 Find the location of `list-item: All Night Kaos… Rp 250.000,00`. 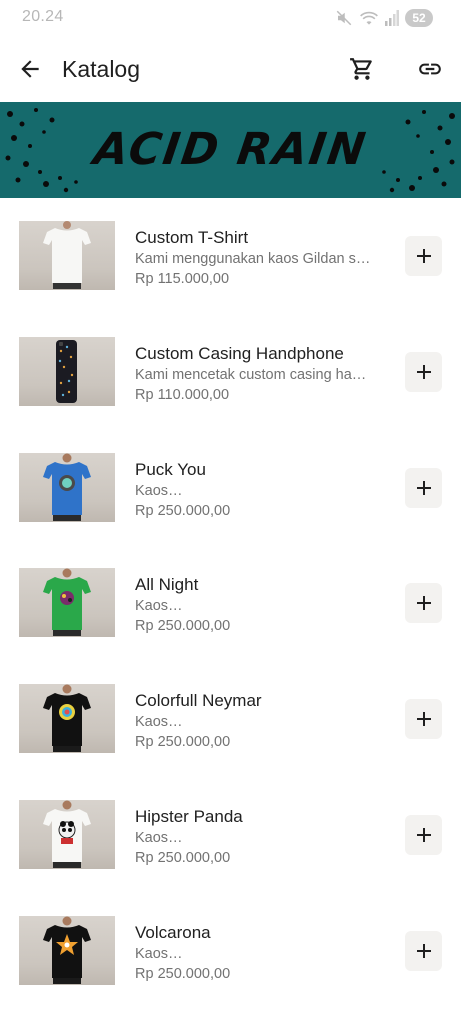

list-item: All Night Kaos… Rp 250.000,00 is located at coordinates (230, 603).